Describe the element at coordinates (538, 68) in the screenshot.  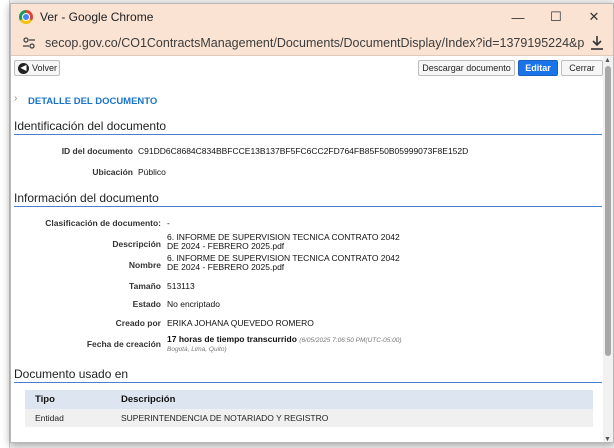
I see `edit-button: Editar` at that location.